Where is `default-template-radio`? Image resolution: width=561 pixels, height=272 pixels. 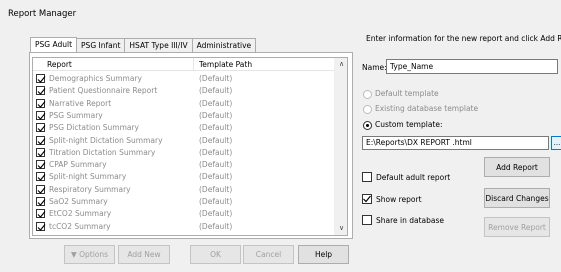 default-template-radio is located at coordinates (367, 94).